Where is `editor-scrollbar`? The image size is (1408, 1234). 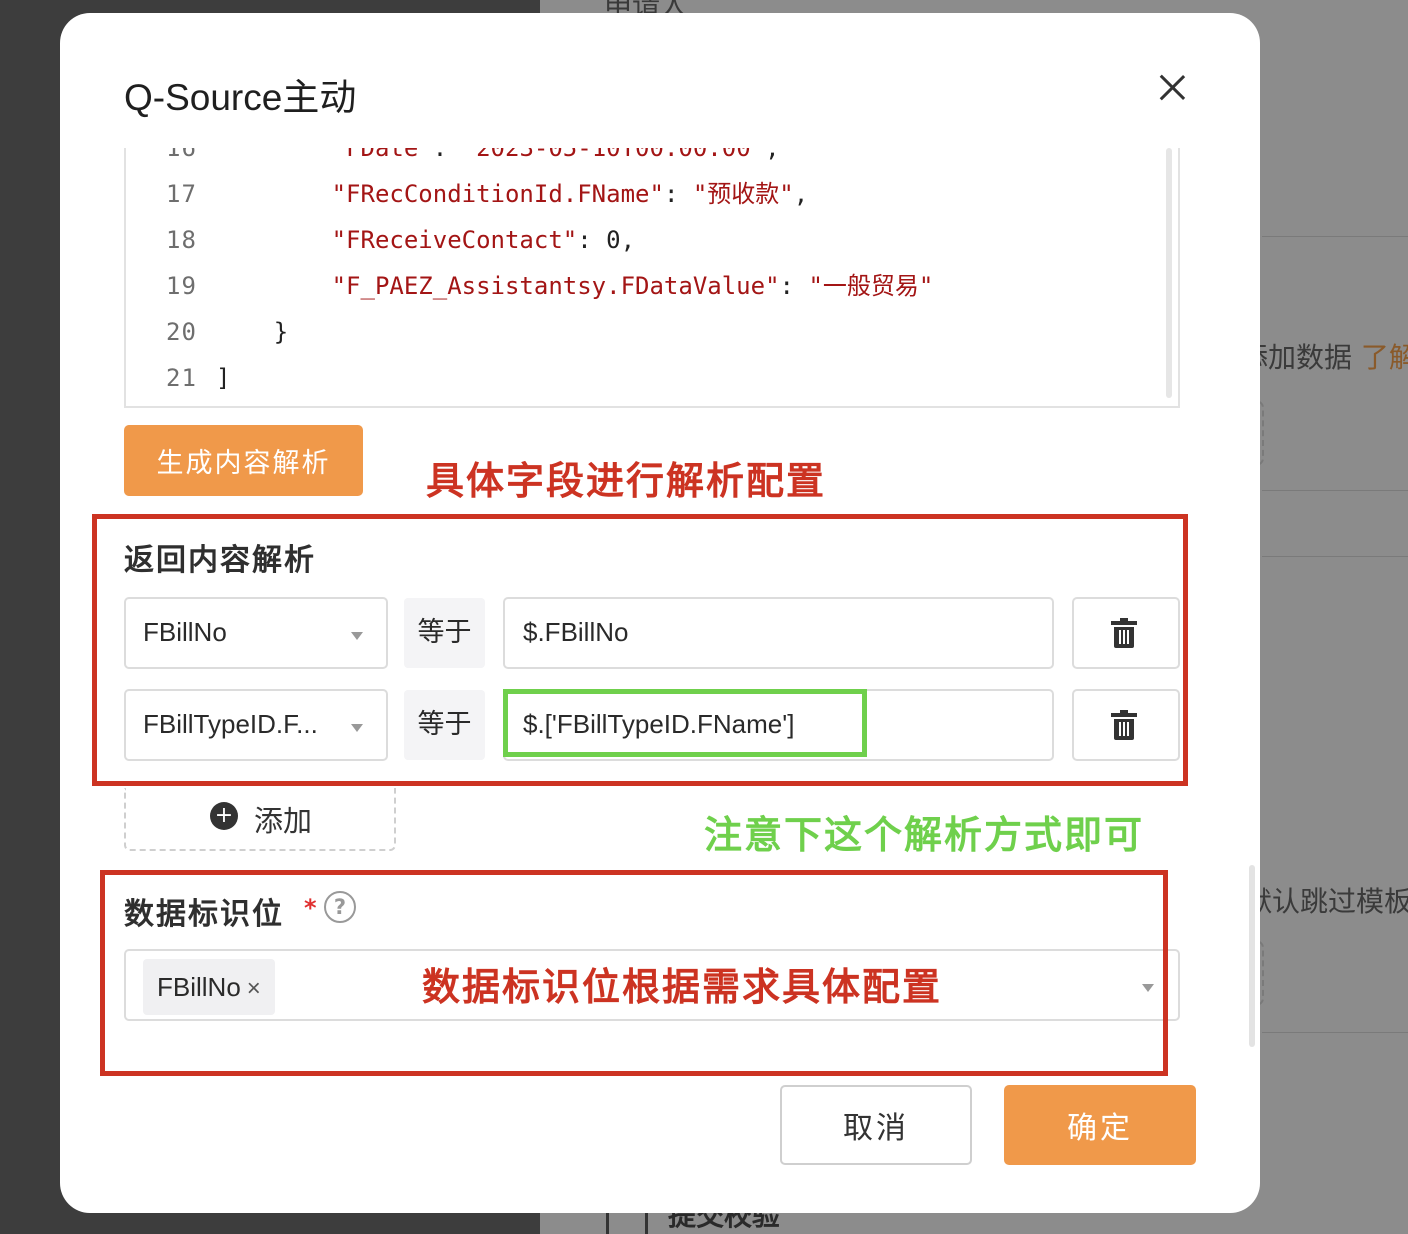
editor-scrollbar is located at coordinates (1169, 273).